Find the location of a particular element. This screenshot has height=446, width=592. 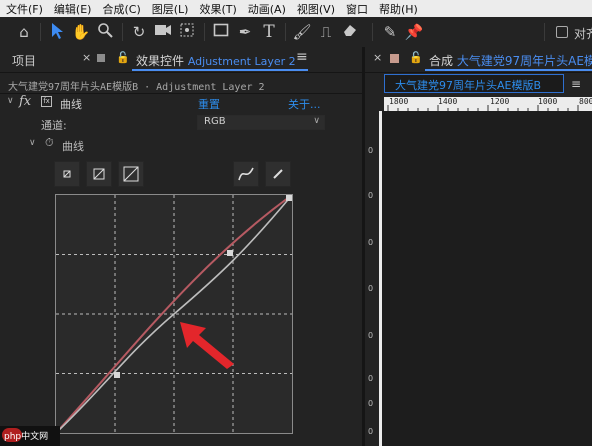

left-tab-row: 项目 × 🔓 效果控件 Adjustment Layer 2 ≡ is located at coordinates (181, 60).